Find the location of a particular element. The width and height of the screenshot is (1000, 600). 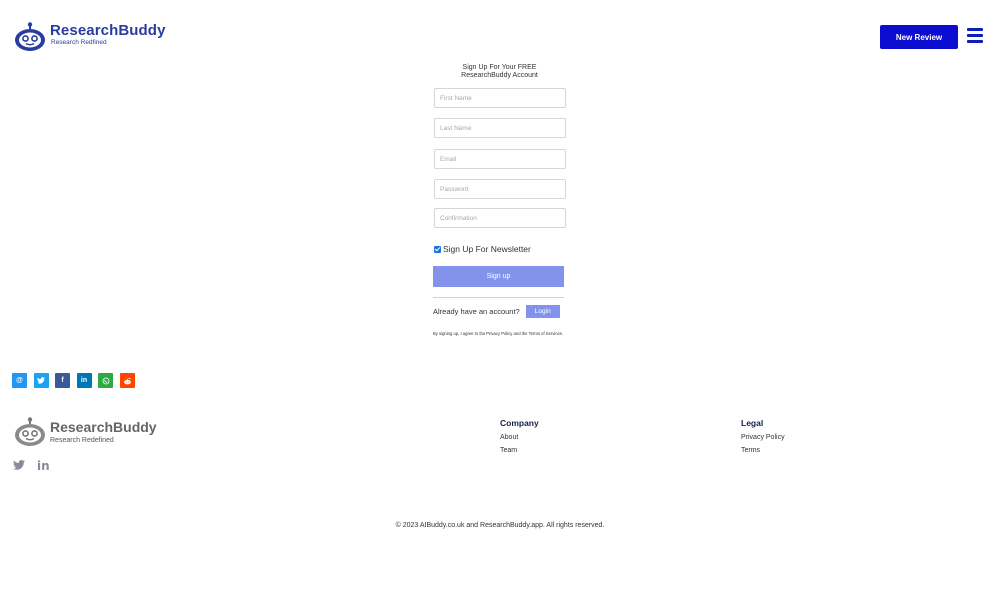

login-row: Already have an account? Login is located at coordinates (496, 311).